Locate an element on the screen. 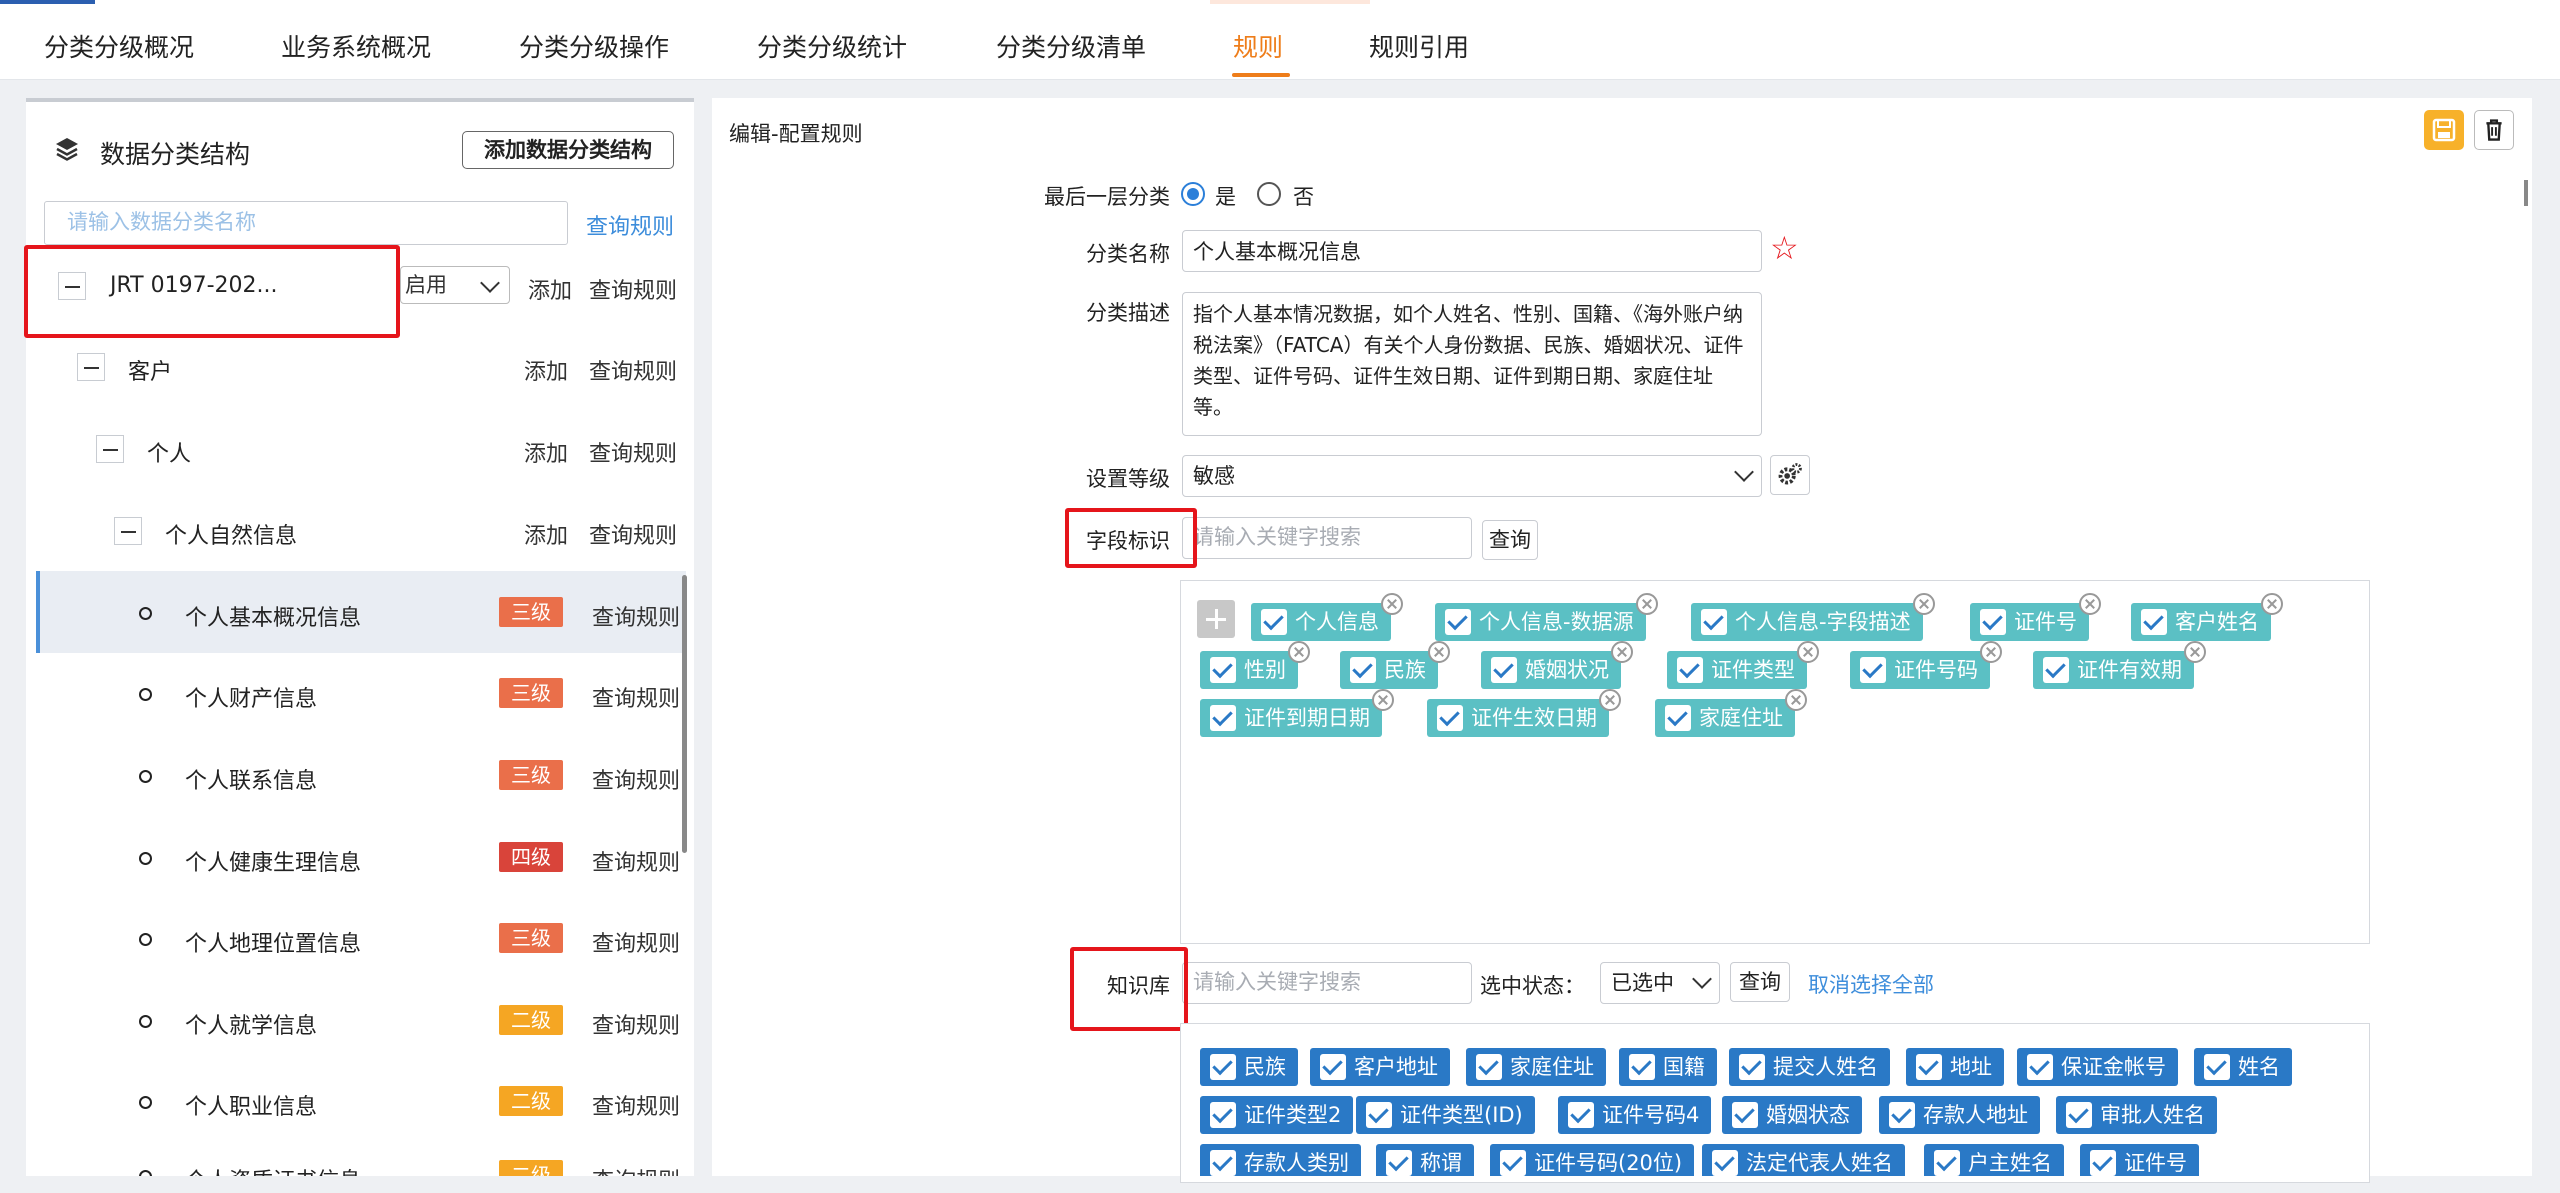  kb-tag: 法定代表人姓名 is located at coordinates (1803, 1160).